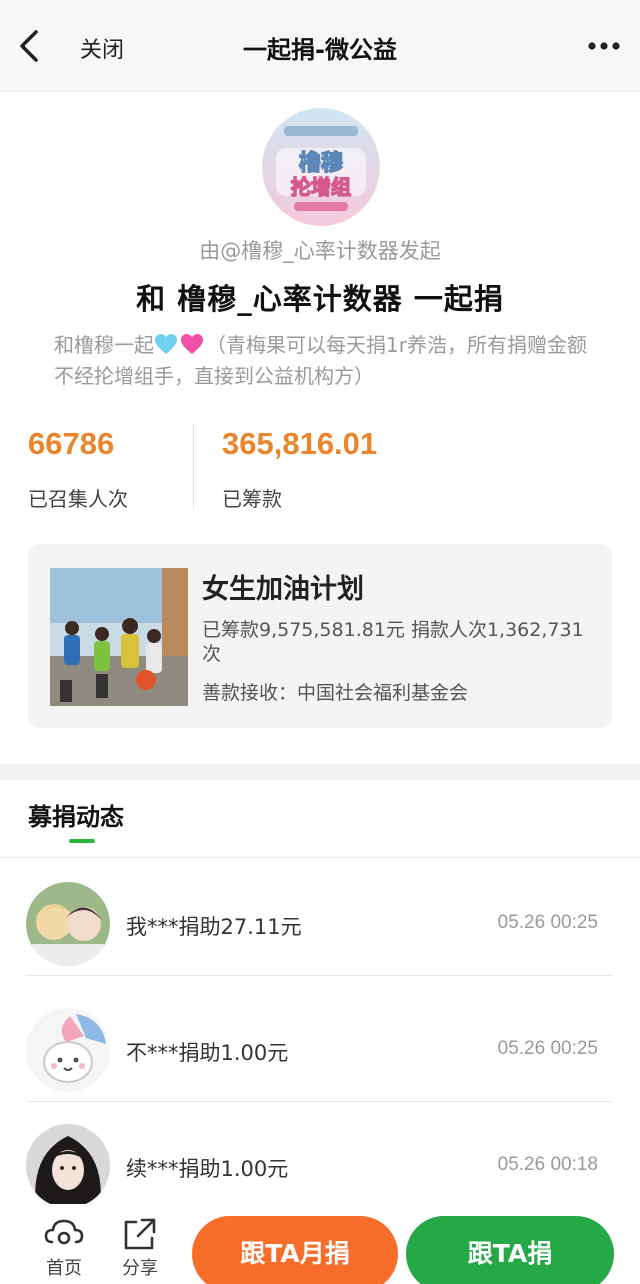 This screenshot has height=1284, width=640. I want to click on share-button: 分享, so click(140, 1248).